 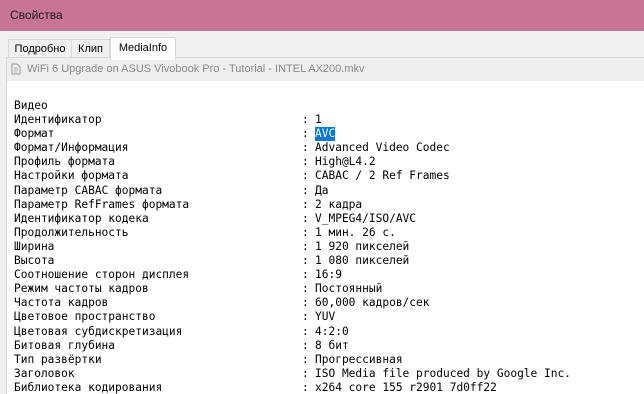 What do you see at coordinates (362, 261) in the screenshot?
I see `info-value: 1 080 пикселей` at bounding box center [362, 261].